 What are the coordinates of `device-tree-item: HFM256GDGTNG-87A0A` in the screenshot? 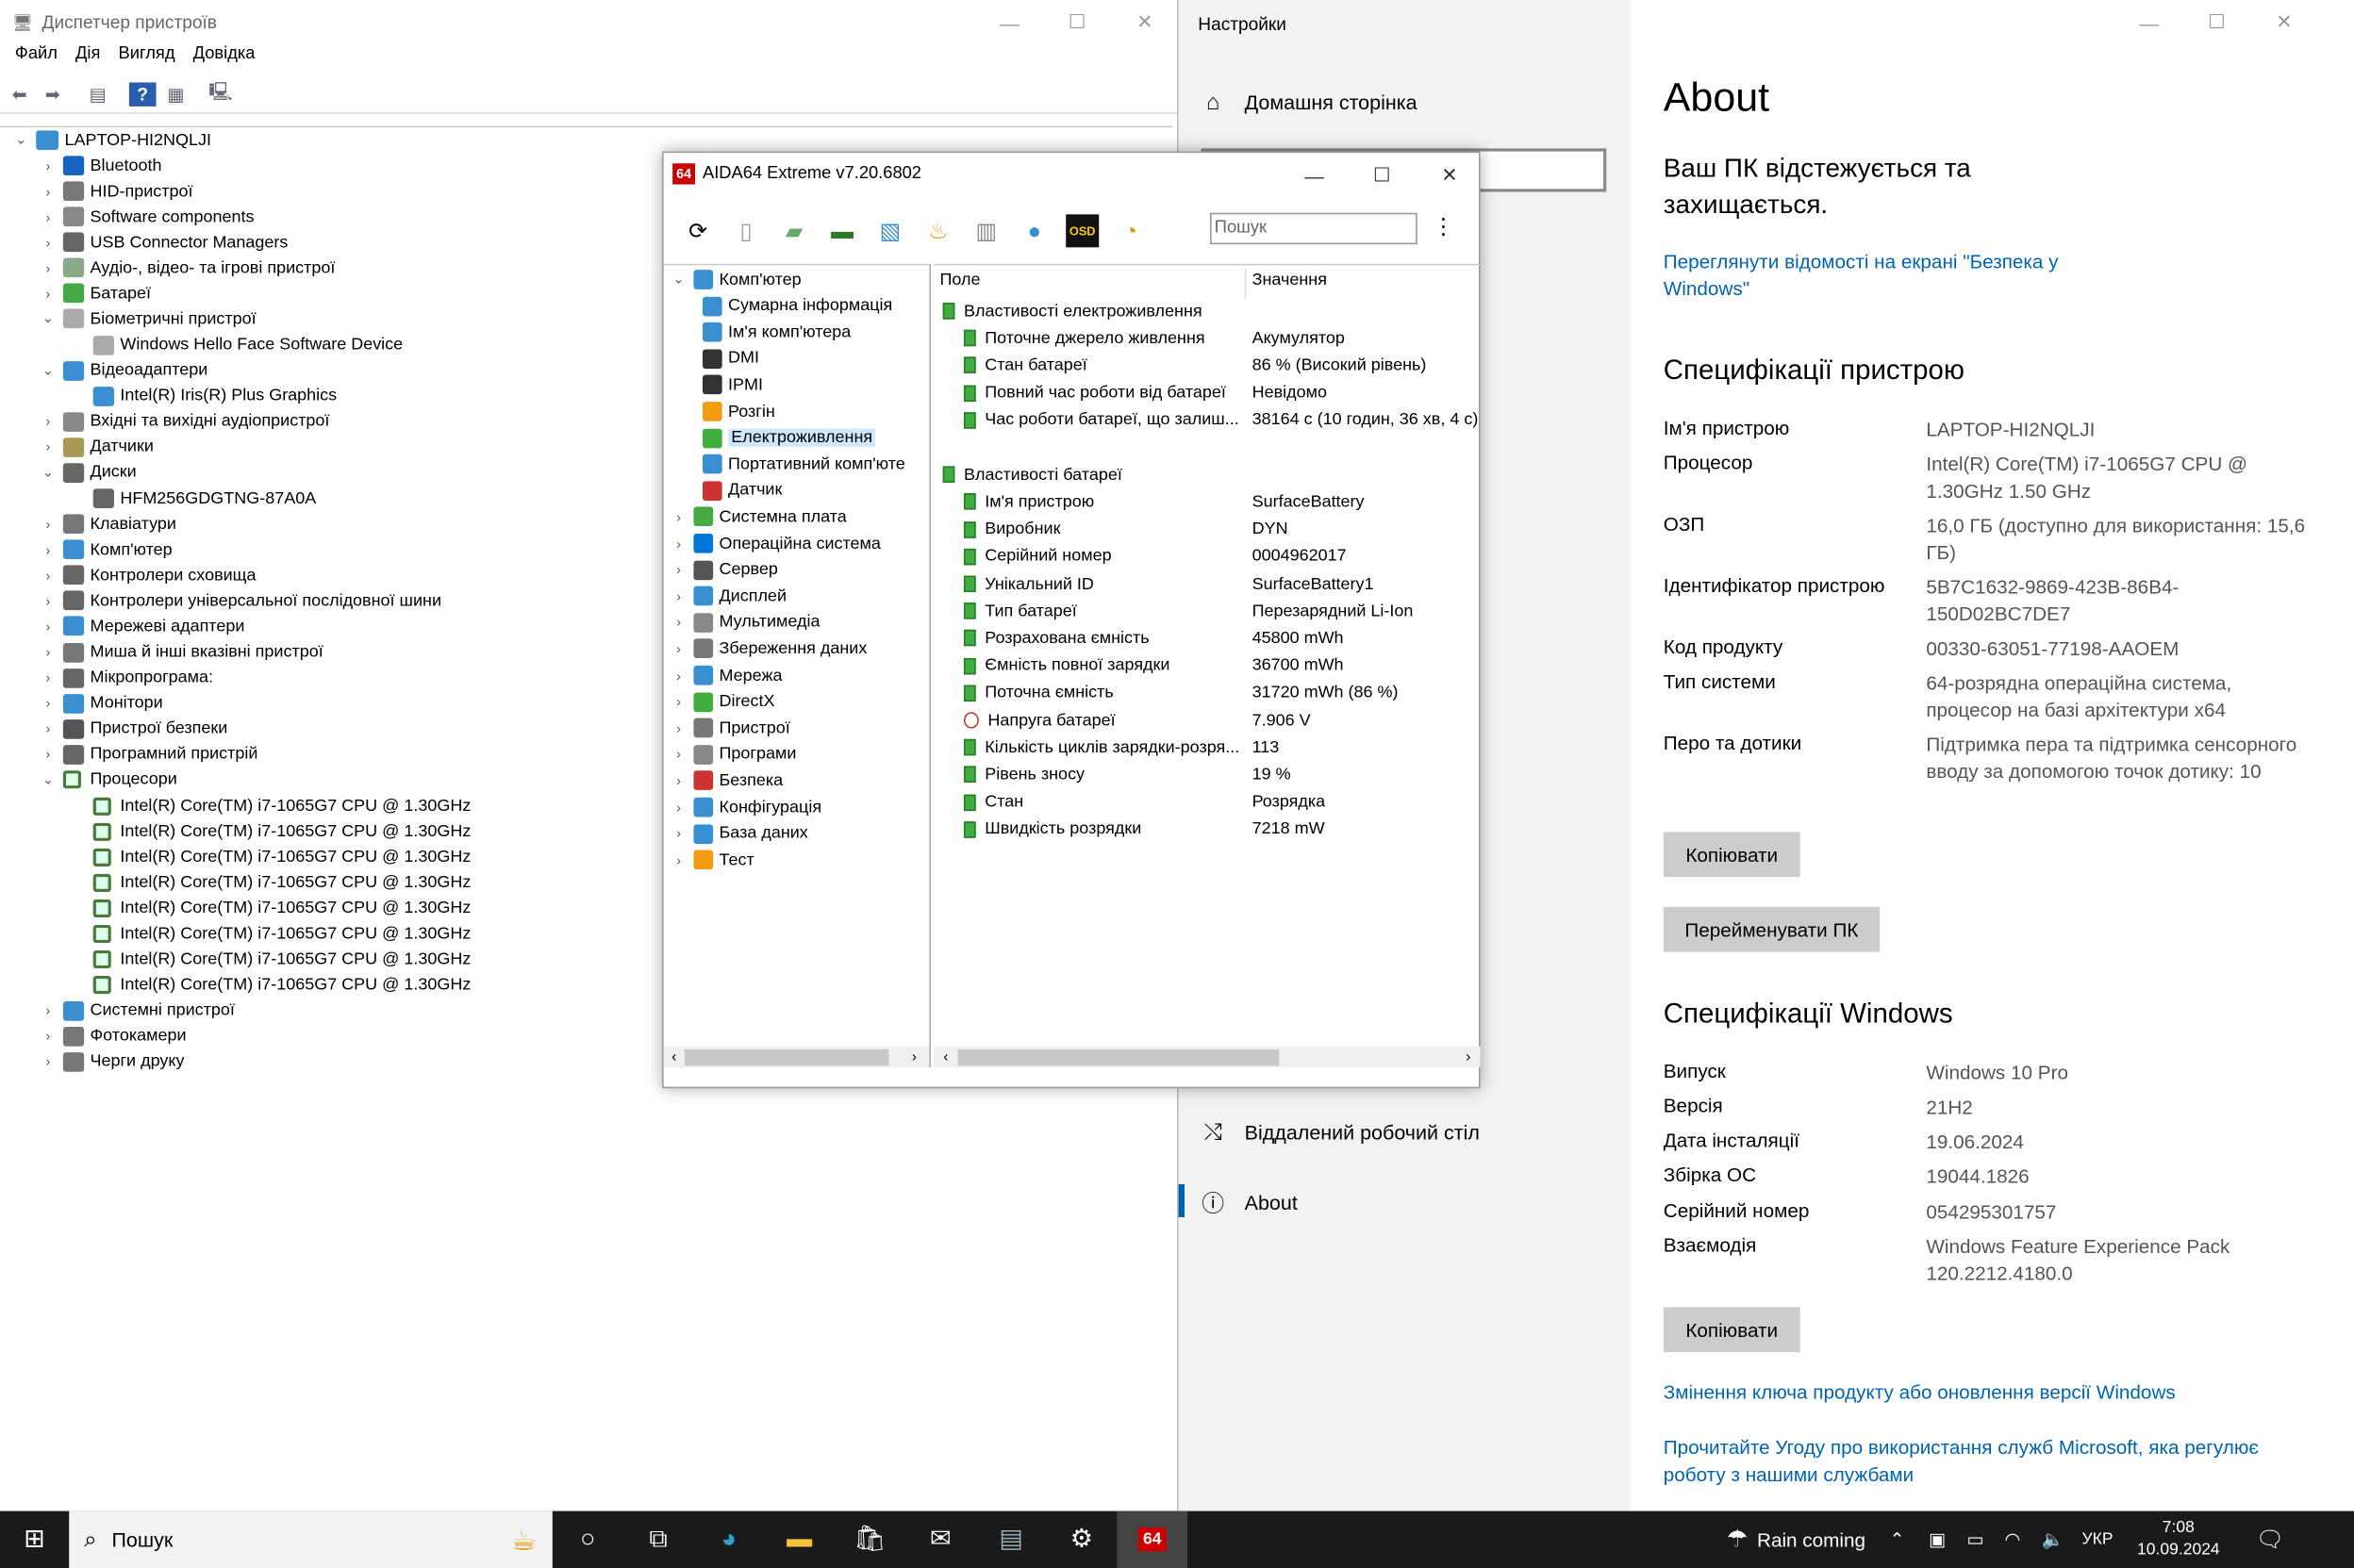 It's located at (191, 498).